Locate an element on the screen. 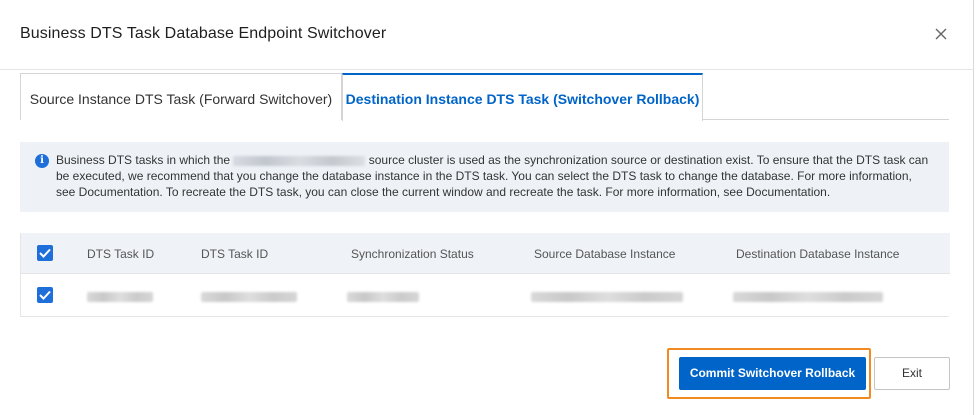  column-header-dts-task-id-2: DTS Task ID is located at coordinates (235, 254).